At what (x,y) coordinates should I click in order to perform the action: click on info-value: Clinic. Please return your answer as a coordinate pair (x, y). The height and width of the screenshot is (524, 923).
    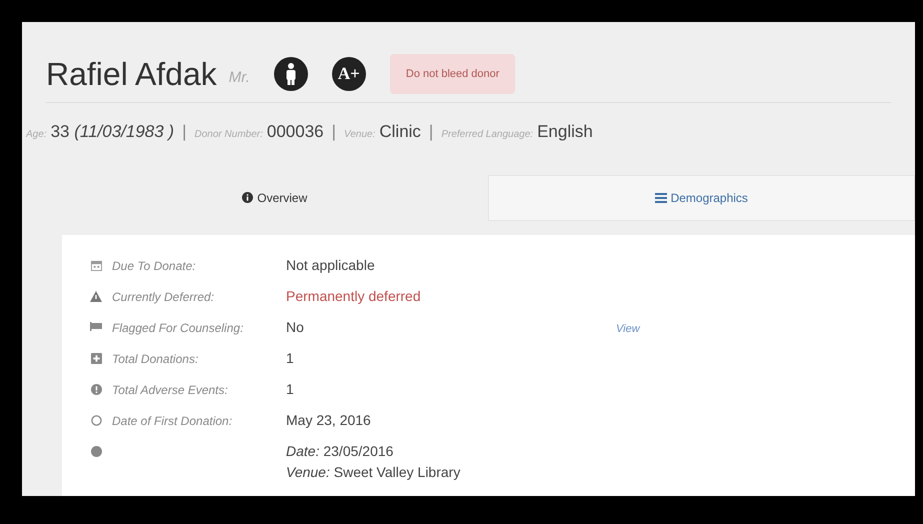
    Looking at the image, I should click on (400, 132).